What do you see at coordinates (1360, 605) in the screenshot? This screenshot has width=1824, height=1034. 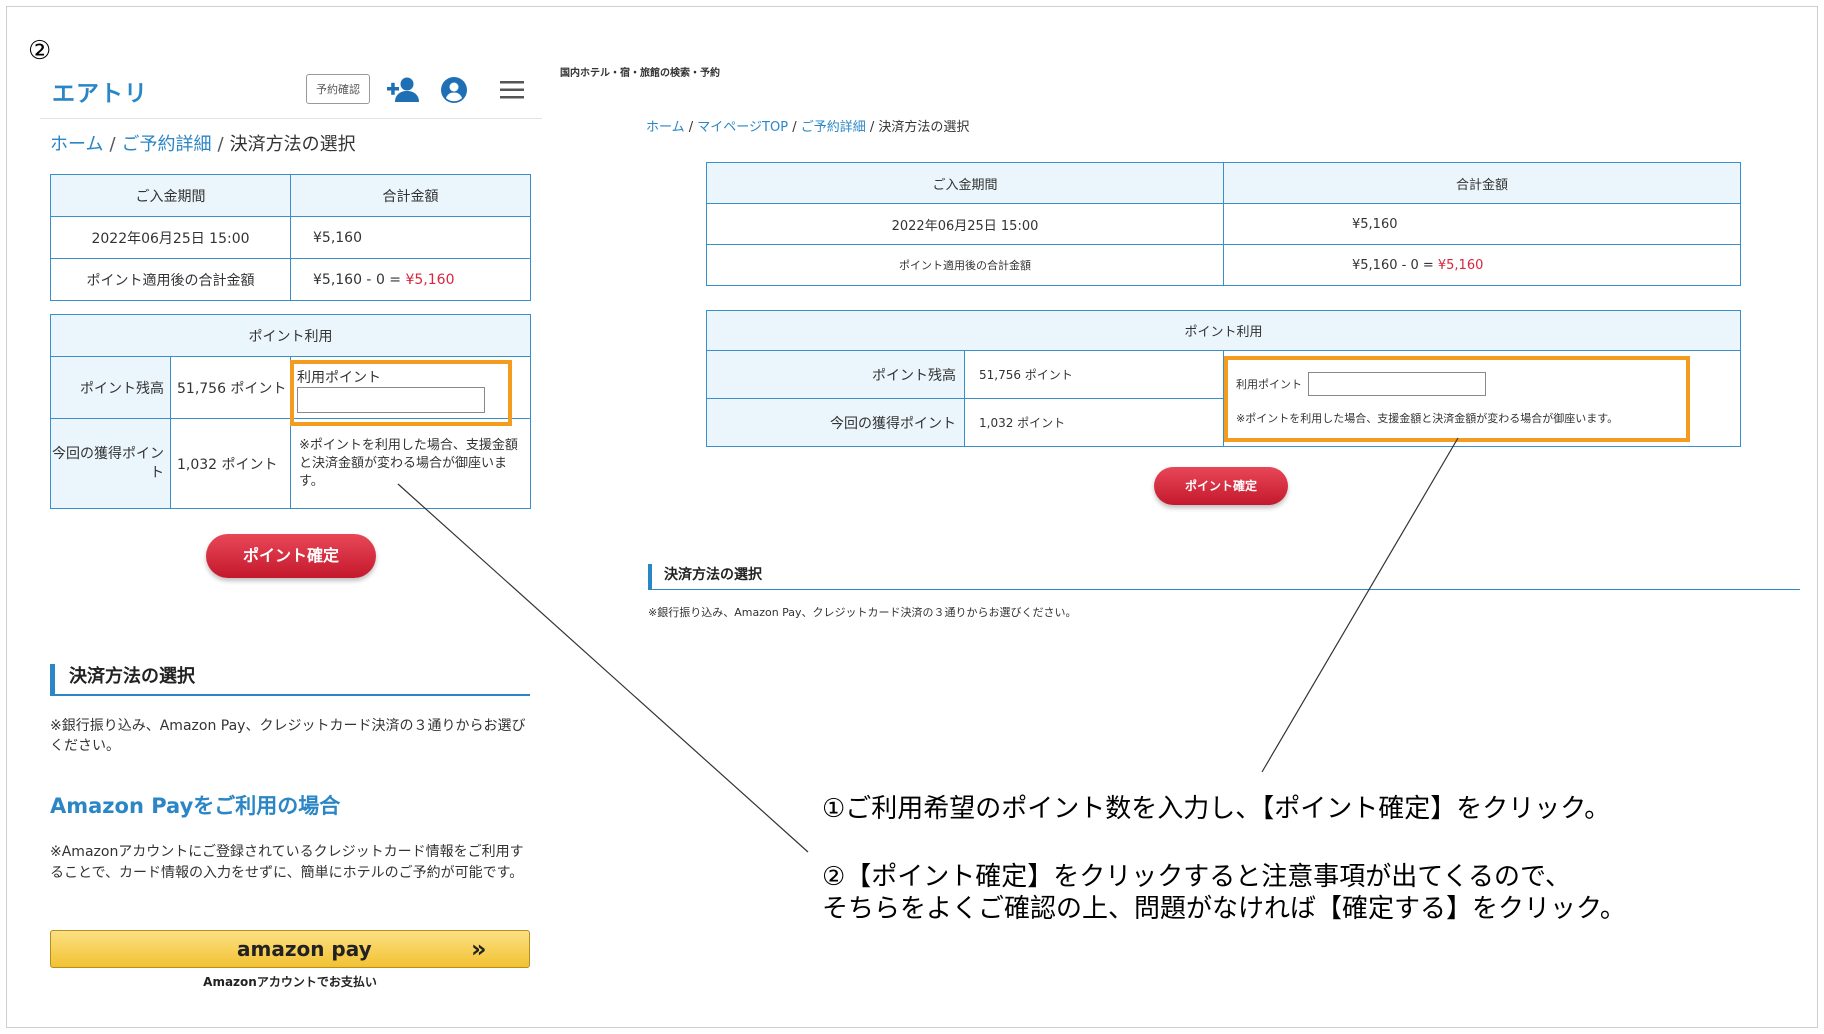 I see `pointer-line-desktop` at bounding box center [1360, 605].